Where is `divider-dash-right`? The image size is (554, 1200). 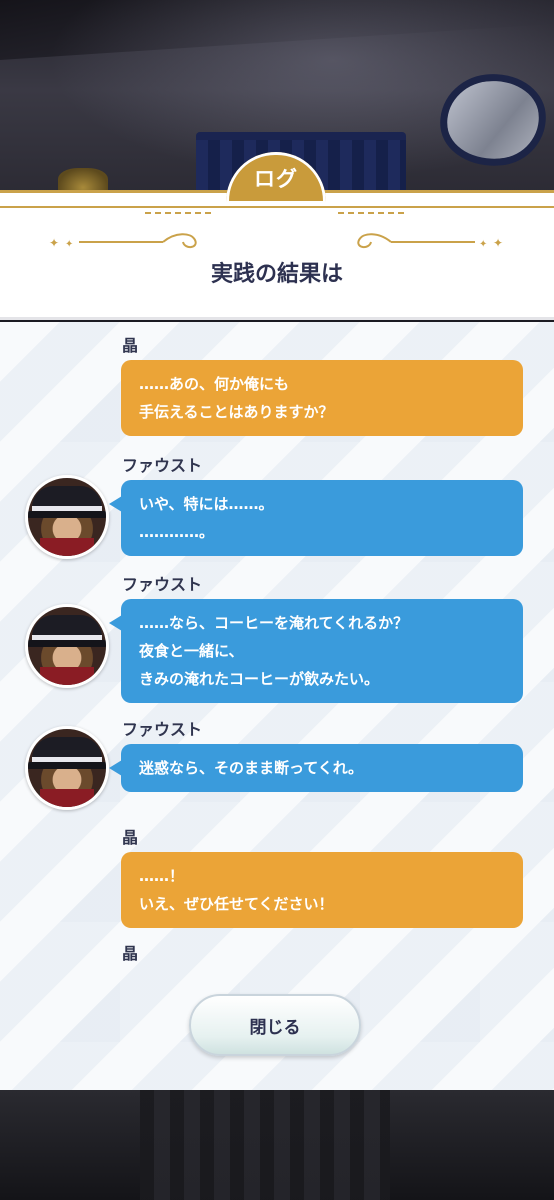 divider-dash-right is located at coordinates (373, 213).